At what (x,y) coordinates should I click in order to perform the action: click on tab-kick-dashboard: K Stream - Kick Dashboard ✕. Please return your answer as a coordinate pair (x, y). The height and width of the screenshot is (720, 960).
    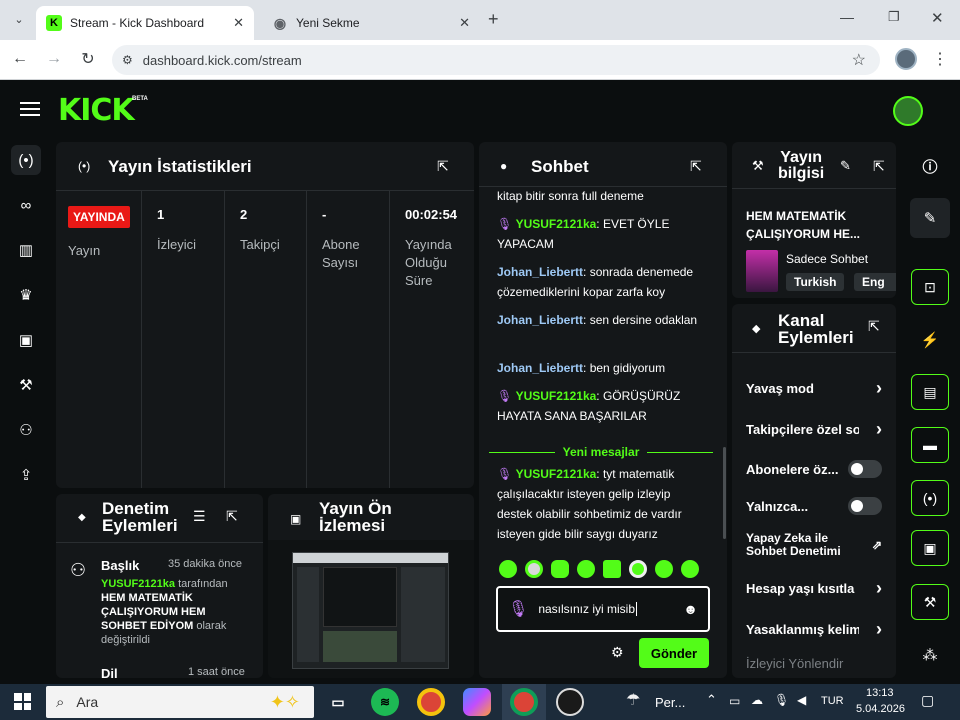
    Looking at the image, I should click on (145, 23).